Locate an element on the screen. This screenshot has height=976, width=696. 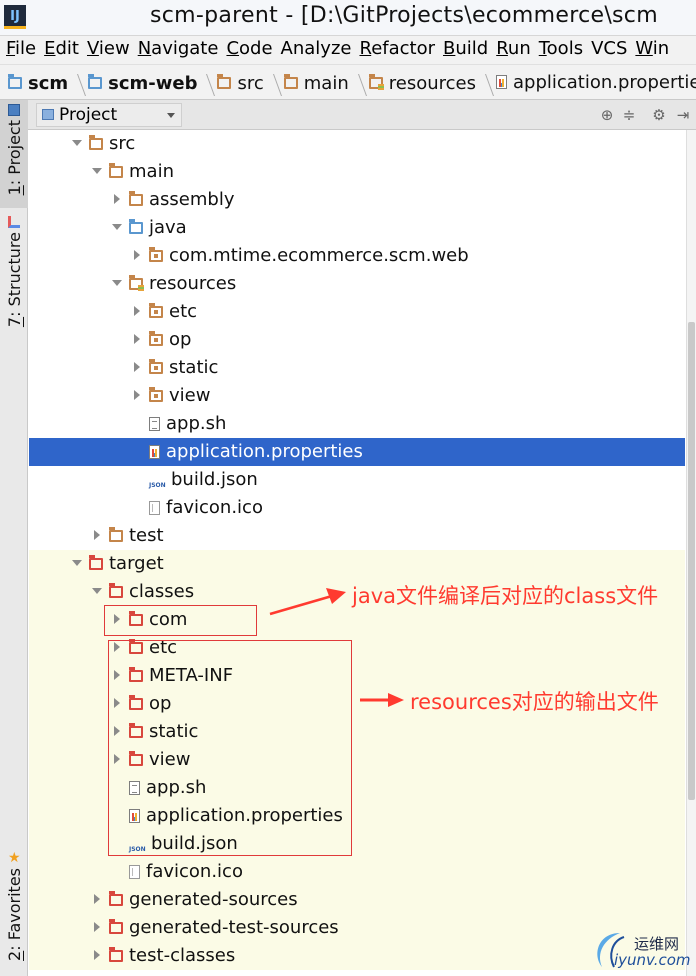
tool-tab-favorites: ★ 2: Favorites is located at coordinates (14, 912).